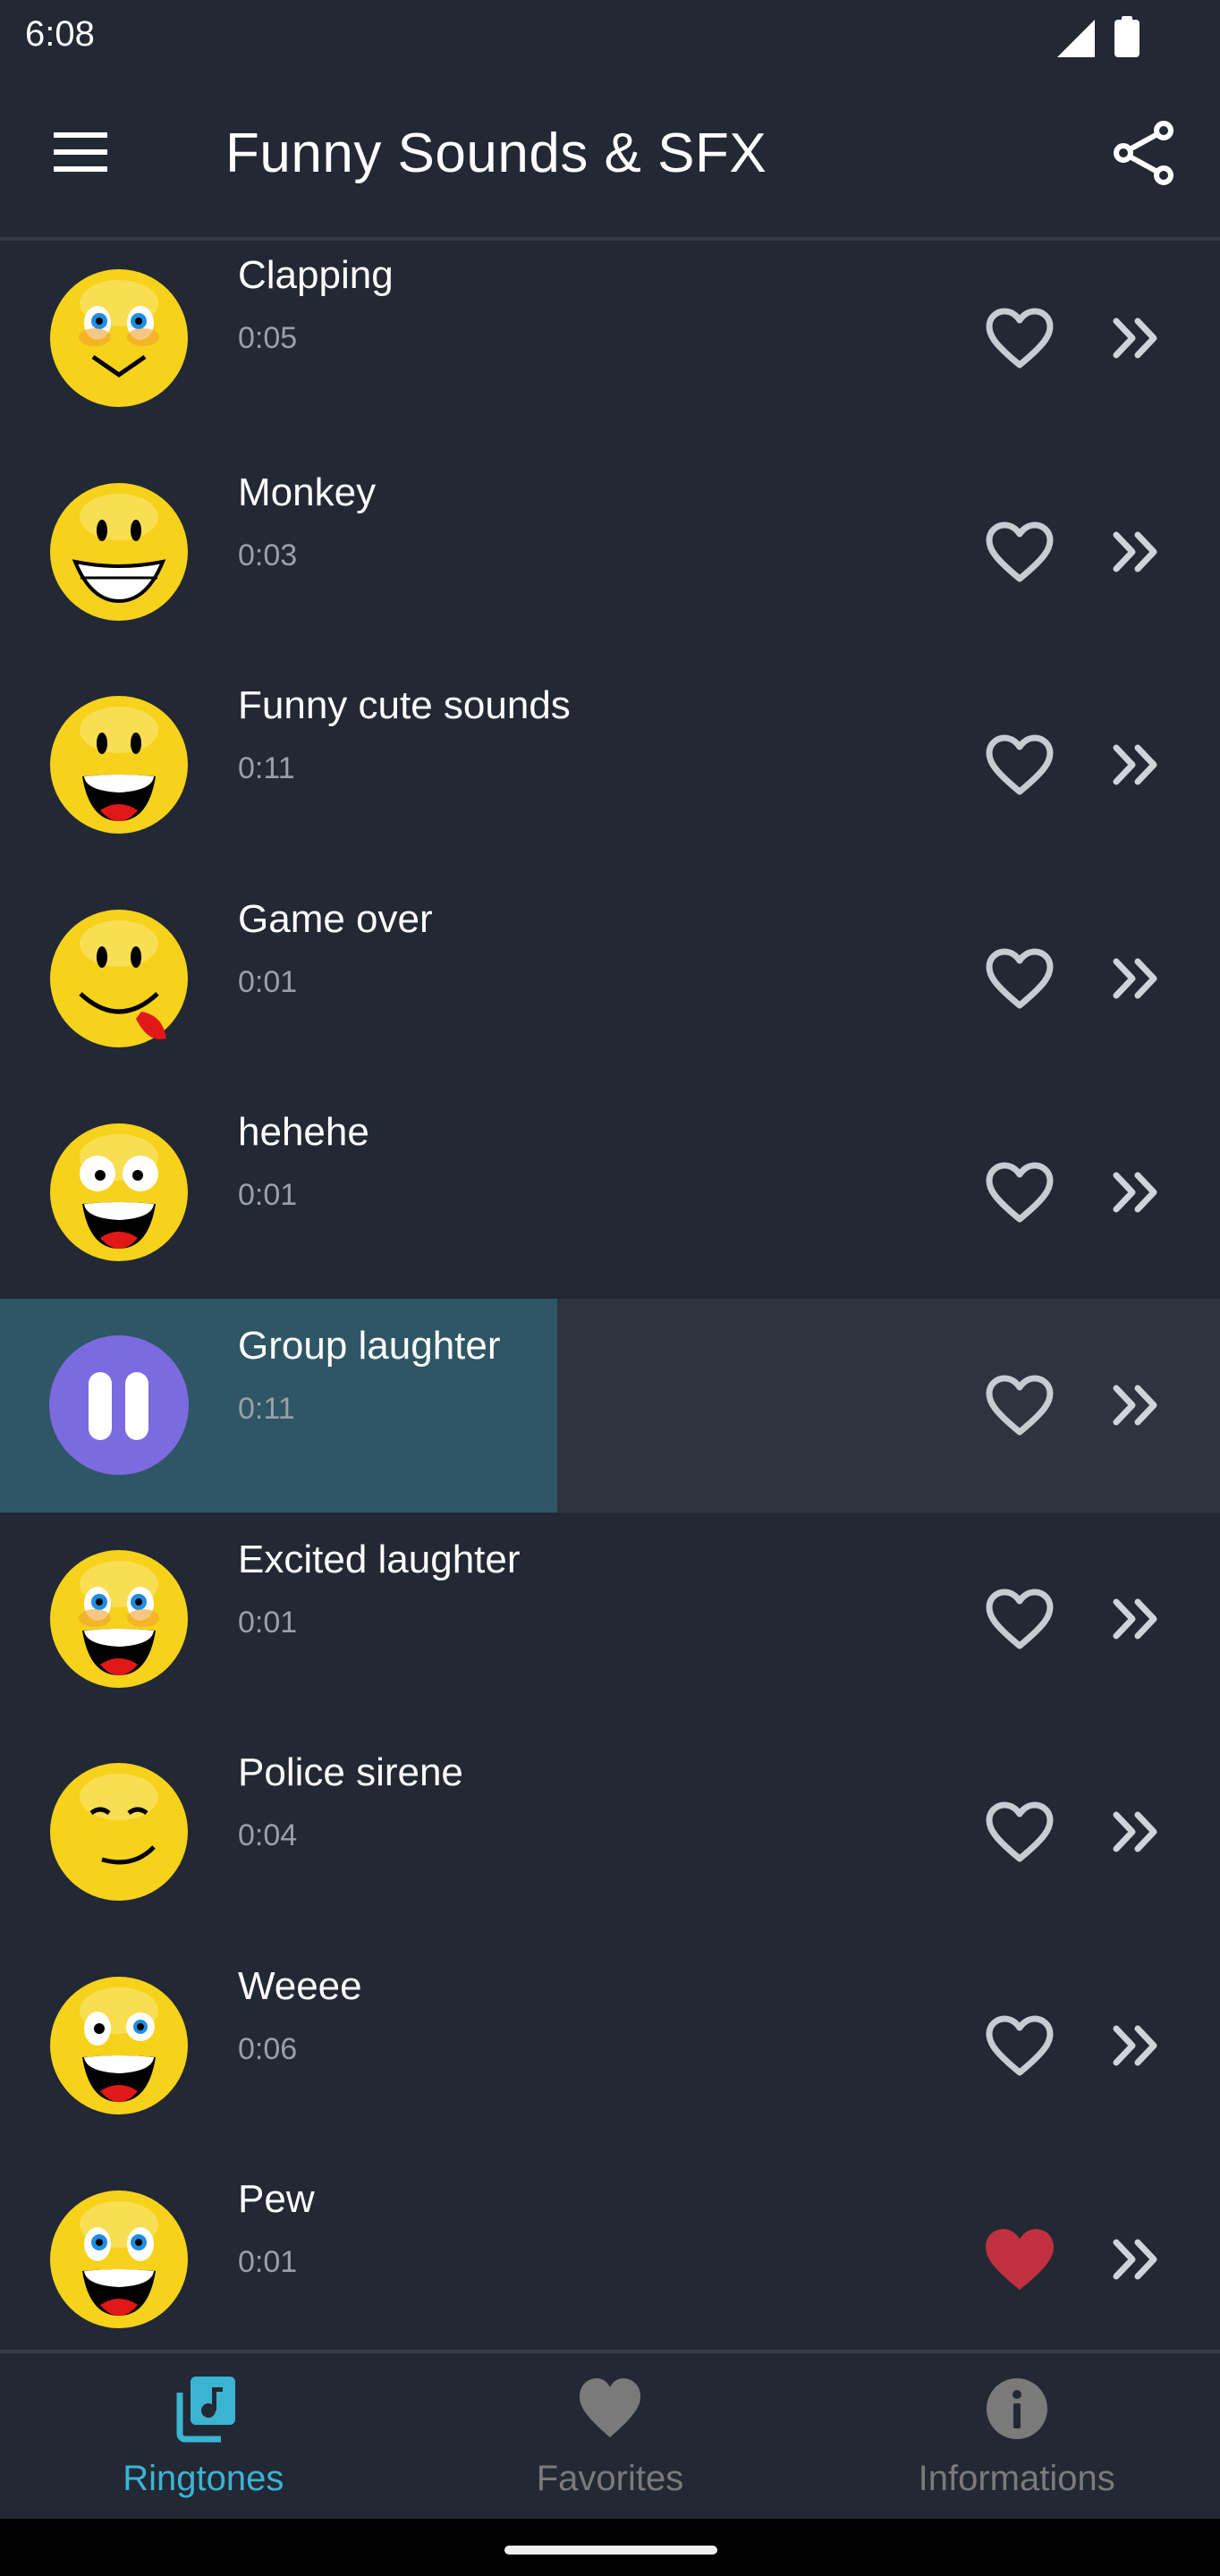 Image resolution: width=1220 pixels, height=2576 pixels. I want to click on status-icons, so click(1098, 36).